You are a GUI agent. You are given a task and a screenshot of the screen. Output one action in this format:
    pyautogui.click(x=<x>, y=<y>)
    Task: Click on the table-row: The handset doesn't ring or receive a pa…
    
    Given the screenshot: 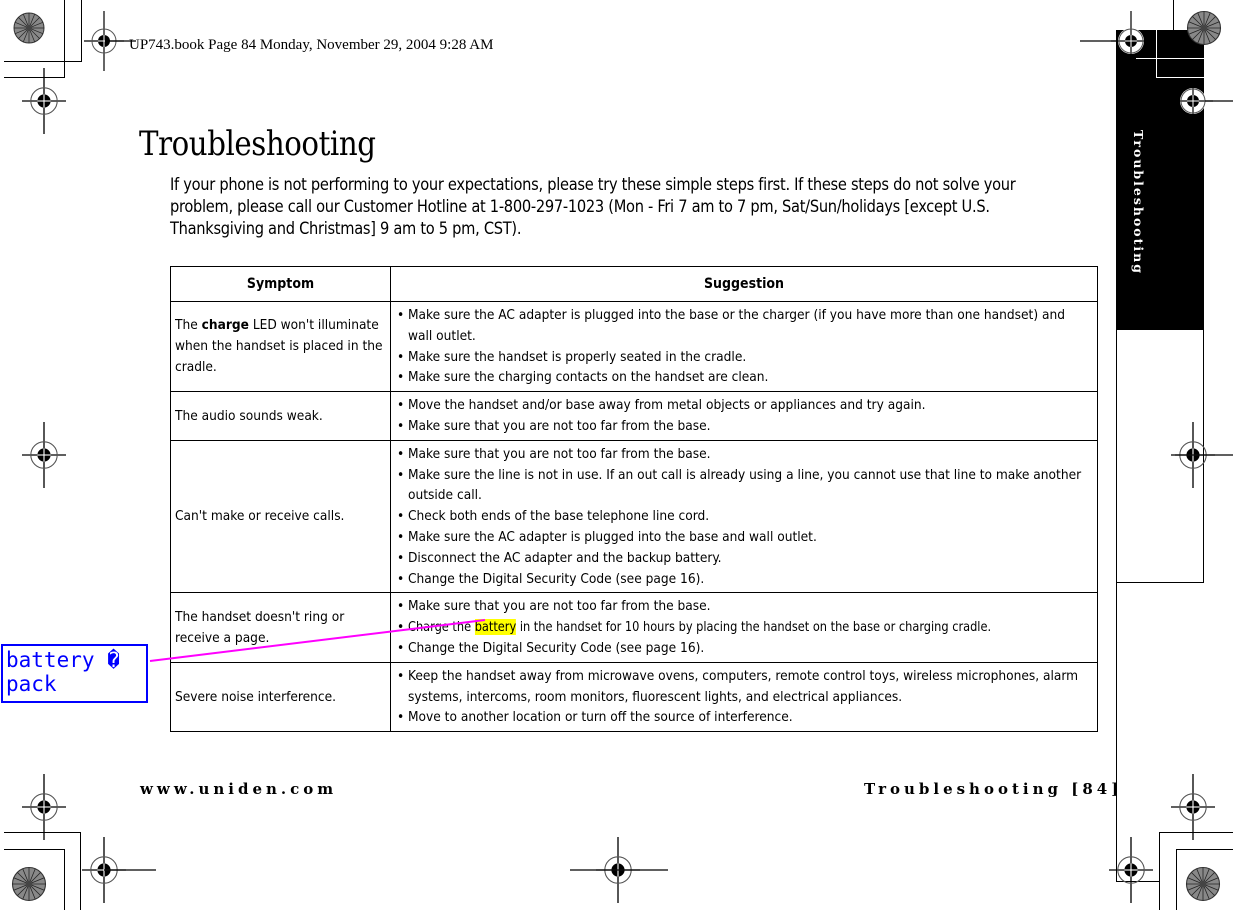 What is the action you would take?
    pyautogui.click(x=634, y=627)
    